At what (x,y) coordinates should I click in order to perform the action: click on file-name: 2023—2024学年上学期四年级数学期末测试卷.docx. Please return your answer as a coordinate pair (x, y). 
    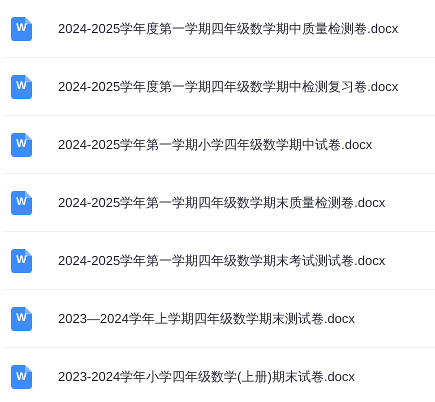
    Looking at the image, I should click on (206, 318).